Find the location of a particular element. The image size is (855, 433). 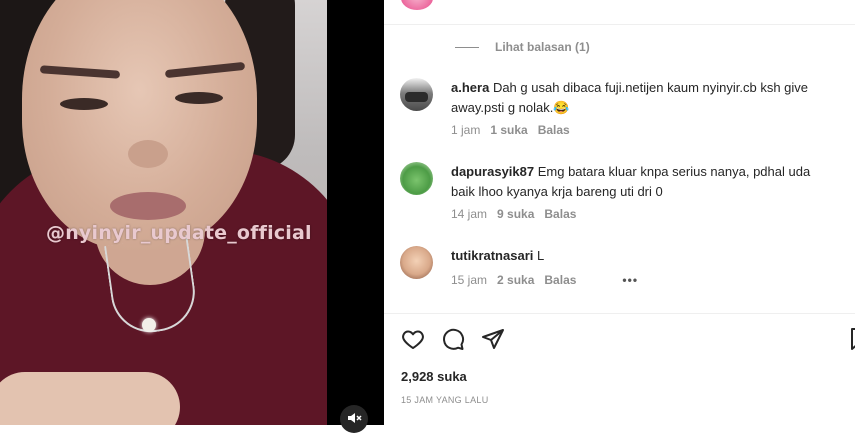

speaker-muted-icon is located at coordinates (355, 418).